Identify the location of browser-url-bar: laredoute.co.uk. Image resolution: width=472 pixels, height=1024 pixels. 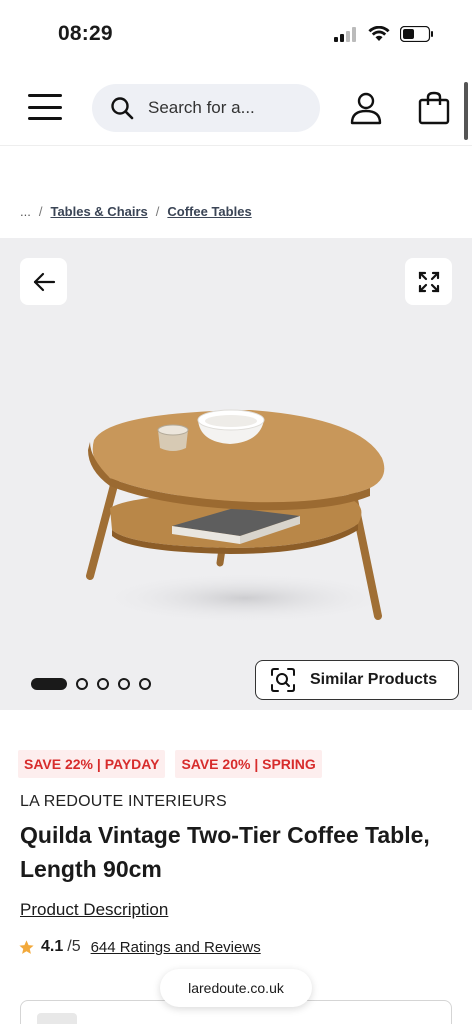
(236, 988).